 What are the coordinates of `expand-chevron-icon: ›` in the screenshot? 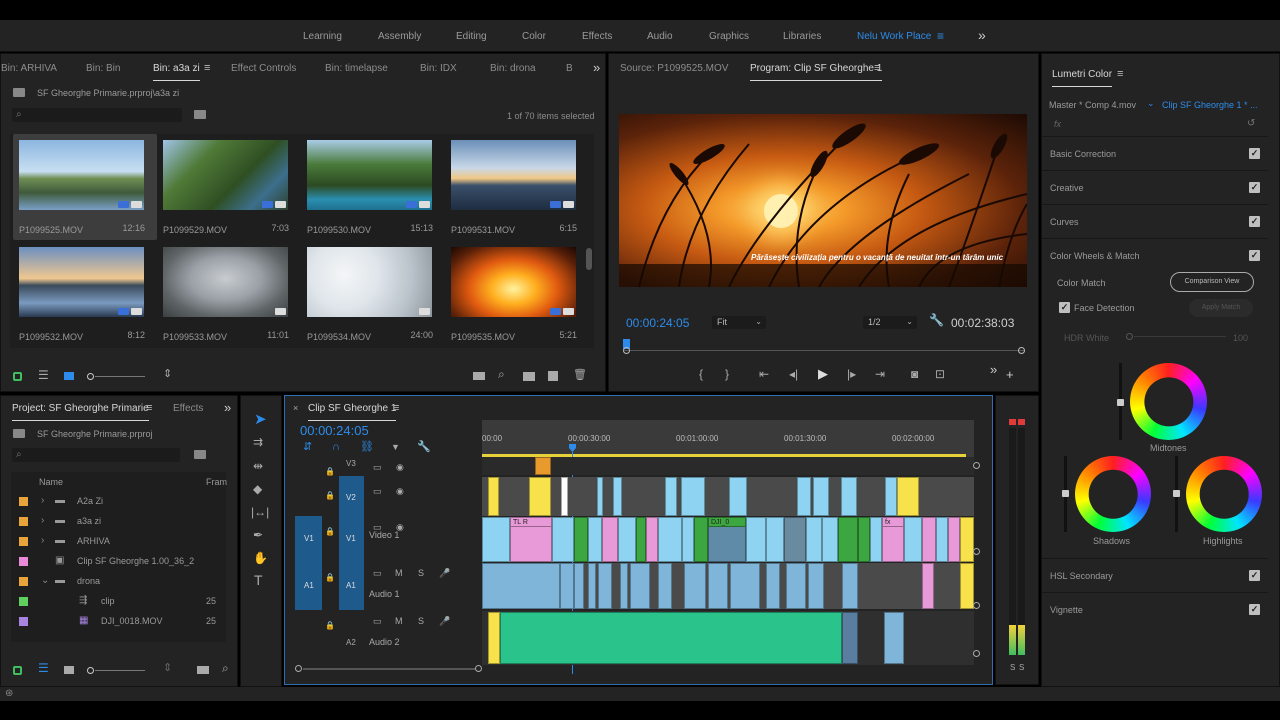 It's located at (42, 500).